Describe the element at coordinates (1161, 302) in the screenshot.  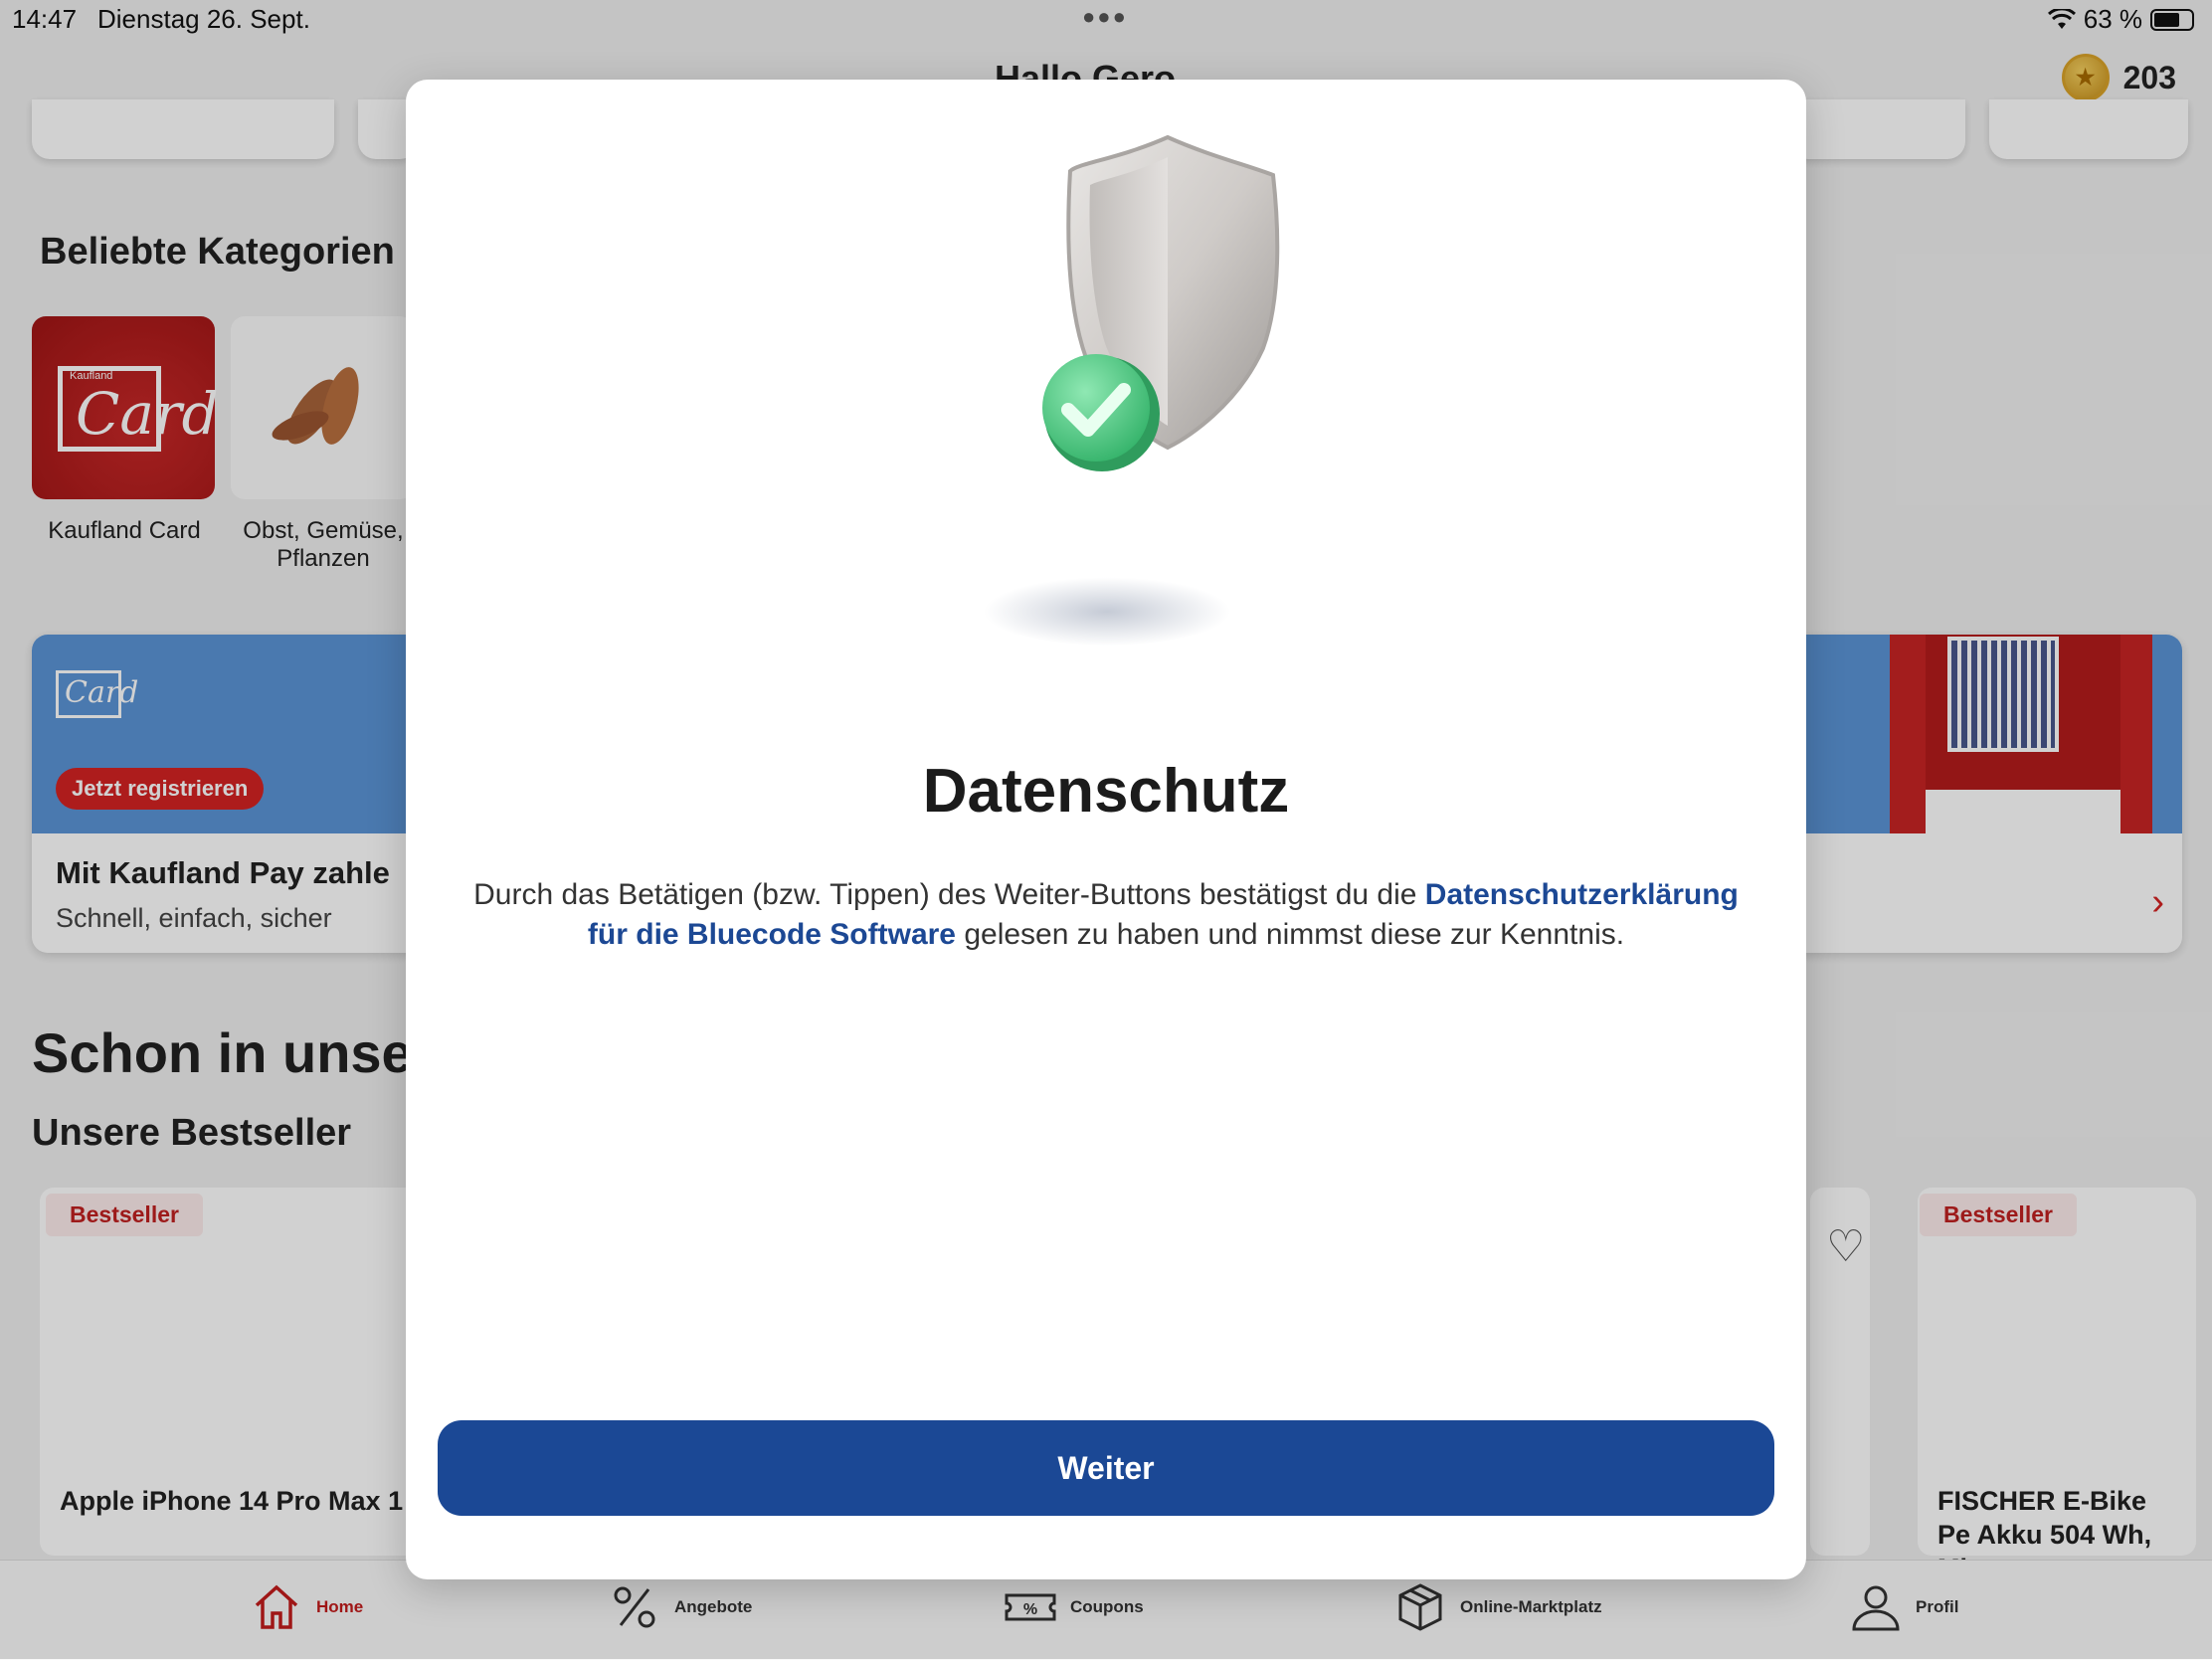
I see `shield-check-icon` at that location.